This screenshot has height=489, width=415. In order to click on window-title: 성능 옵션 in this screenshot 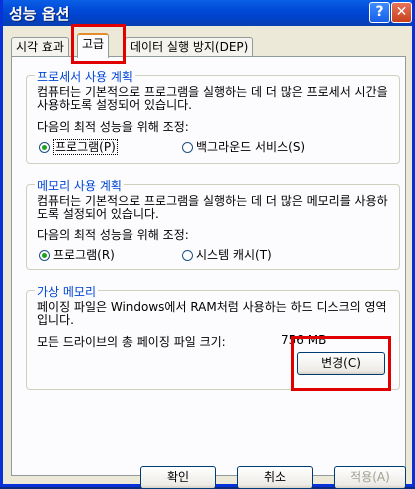, I will do `click(39, 14)`.